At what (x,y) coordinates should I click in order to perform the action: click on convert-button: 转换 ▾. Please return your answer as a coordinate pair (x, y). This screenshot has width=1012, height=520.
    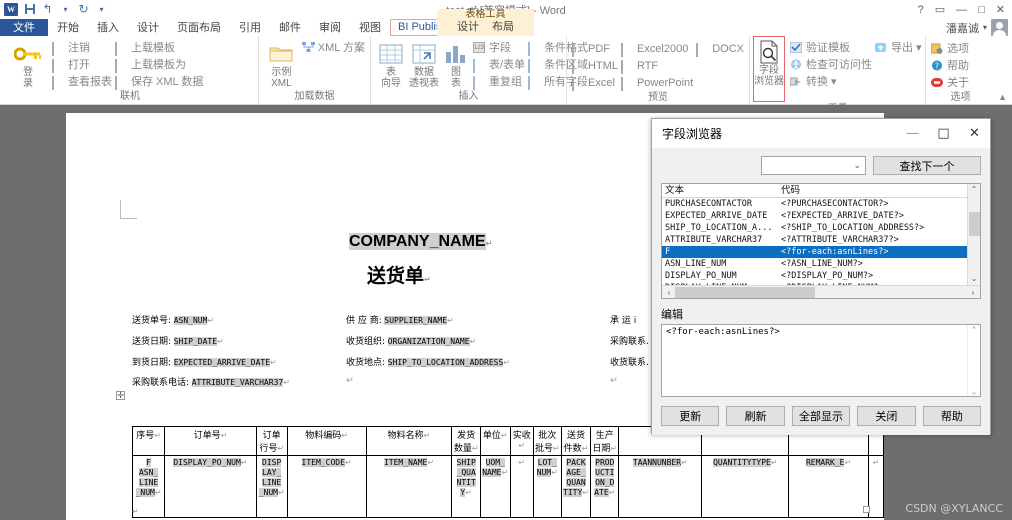
    Looking at the image, I should click on (830, 82).